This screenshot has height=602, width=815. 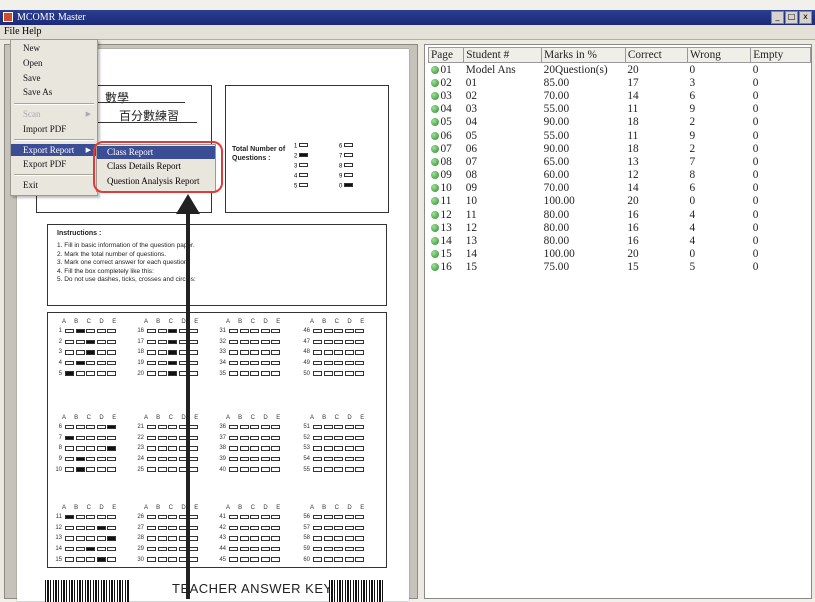 I want to click on question-number: 37, so click(x=222, y=437).